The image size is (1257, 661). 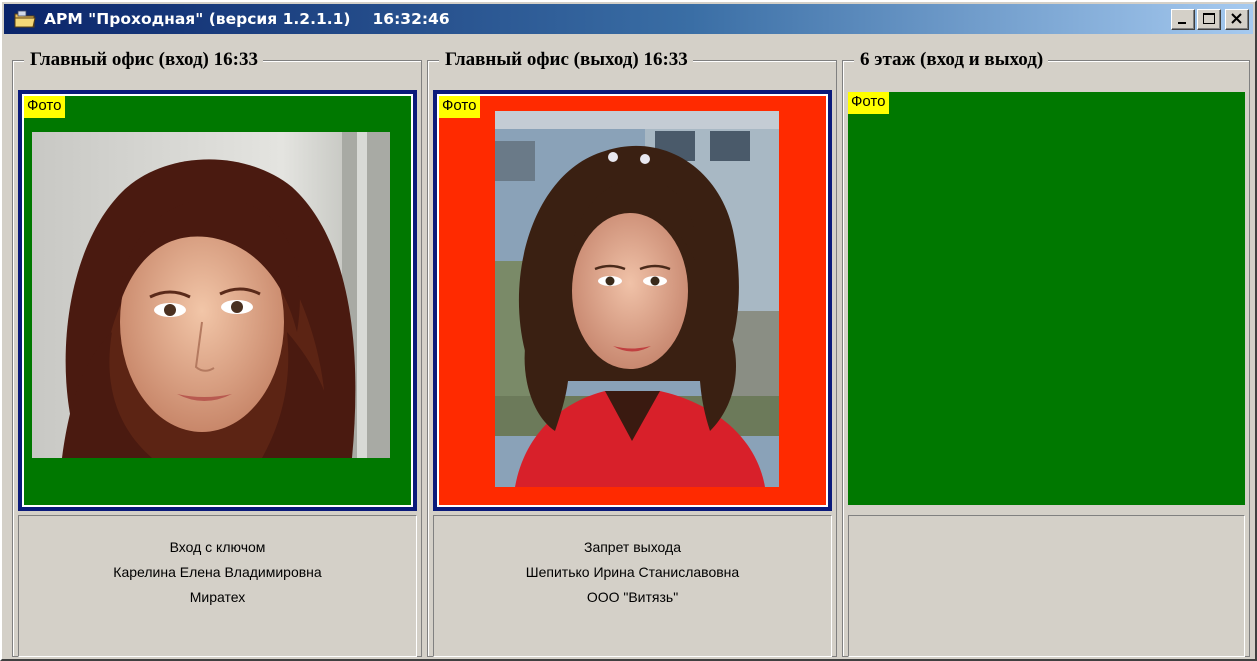 What do you see at coordinates (217, 572) in the screenshot?
I see `person-name: Карелина Елена Владимировна` at bounding box center [217, 572].